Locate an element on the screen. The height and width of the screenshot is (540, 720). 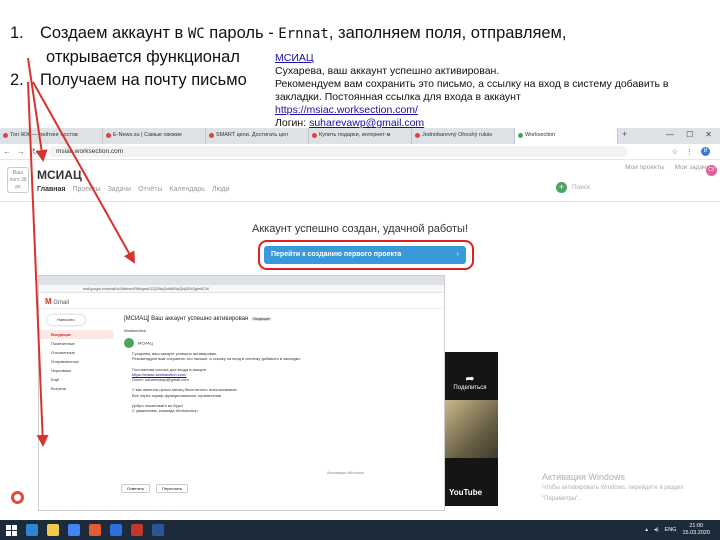
minimize-button: — is located at coordinates (670, 136).